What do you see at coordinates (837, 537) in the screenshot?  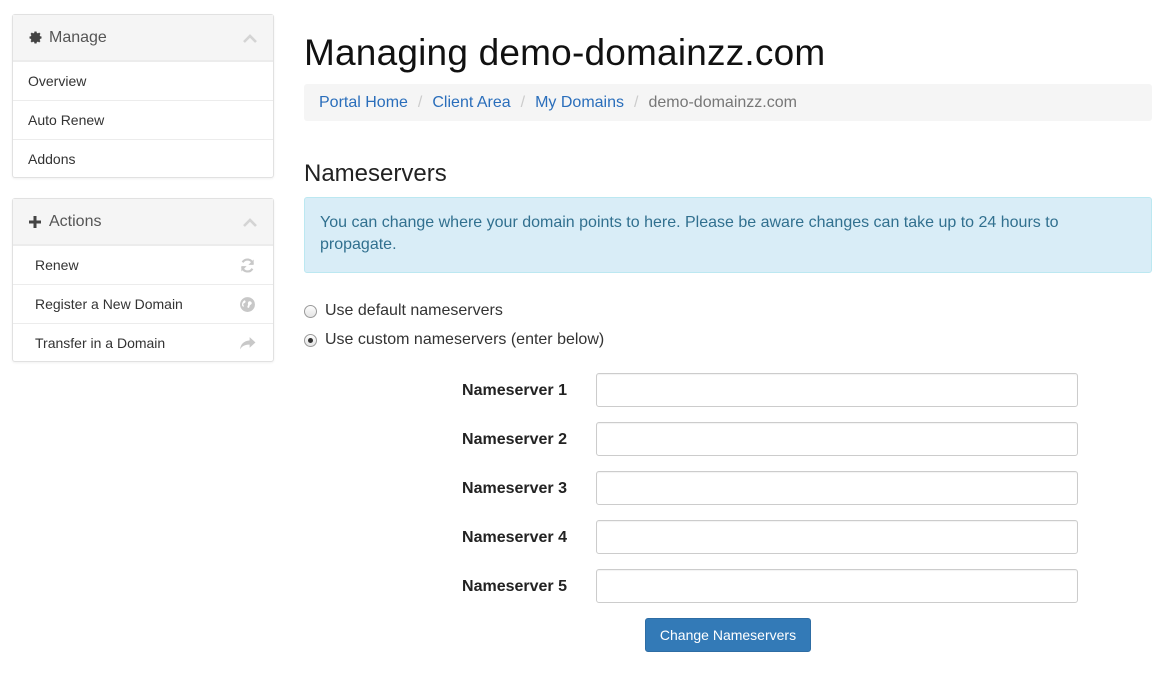 I see `nameserver-4-input` at bounding box center [837, 537].